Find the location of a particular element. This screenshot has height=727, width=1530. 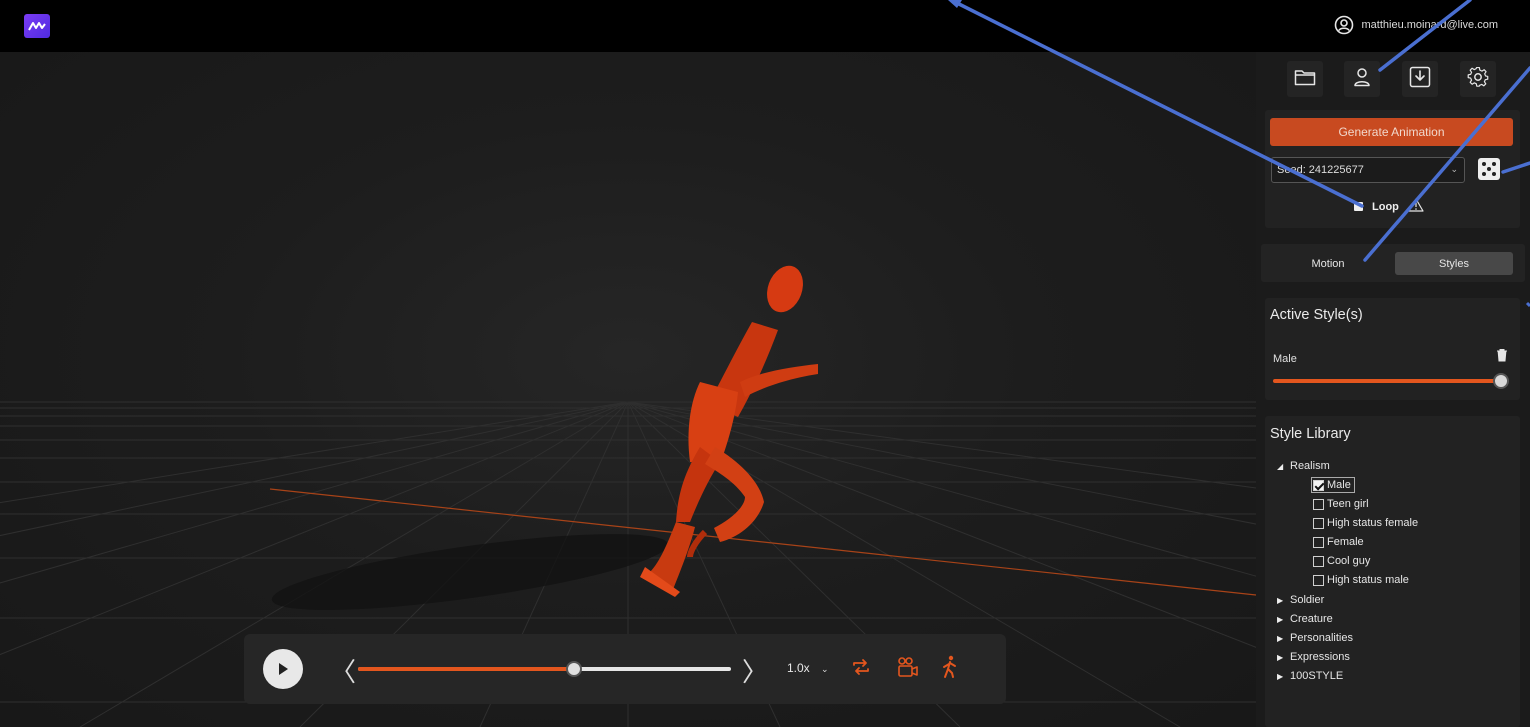

tree-item-teen-girl: Teen girl is located at coordinates (1341, 504).